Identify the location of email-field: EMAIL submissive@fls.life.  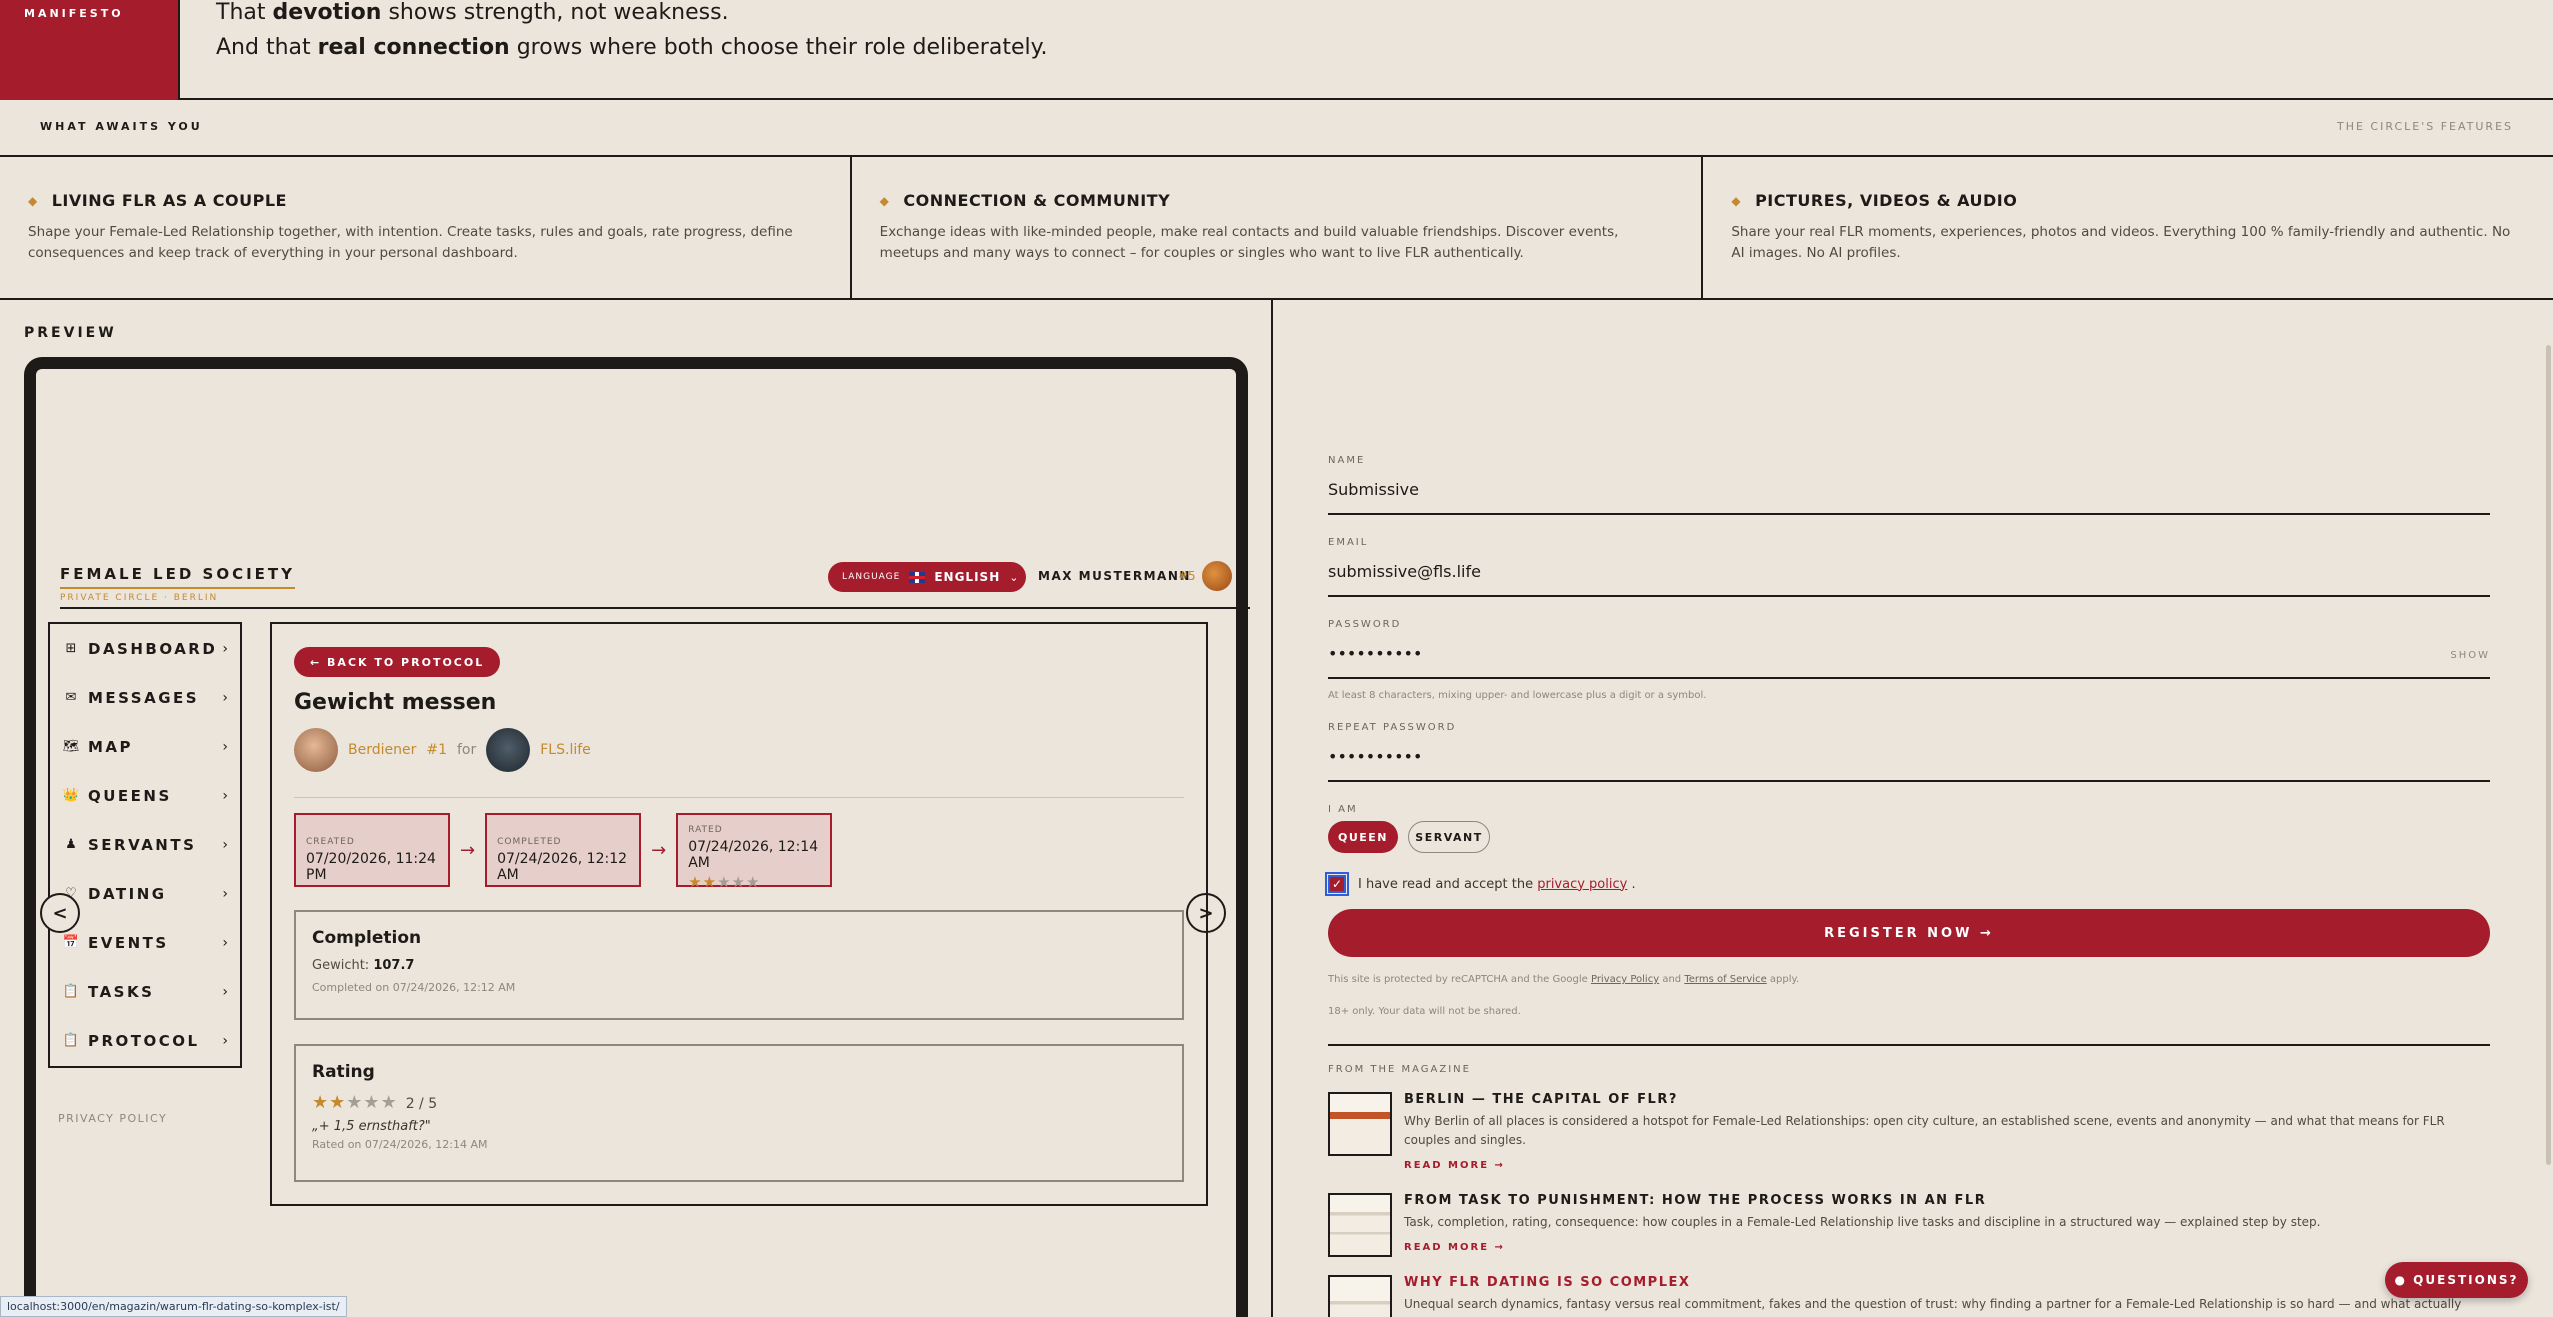
(1909, 567).